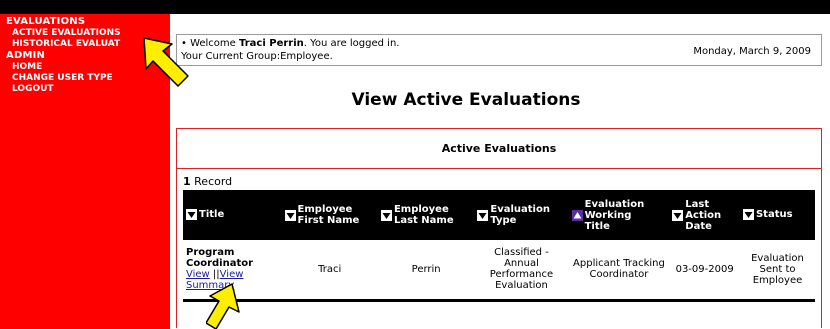 This screenshot has height=329, width=830. I want to click on record-count-number: 1, so click(187, 181).